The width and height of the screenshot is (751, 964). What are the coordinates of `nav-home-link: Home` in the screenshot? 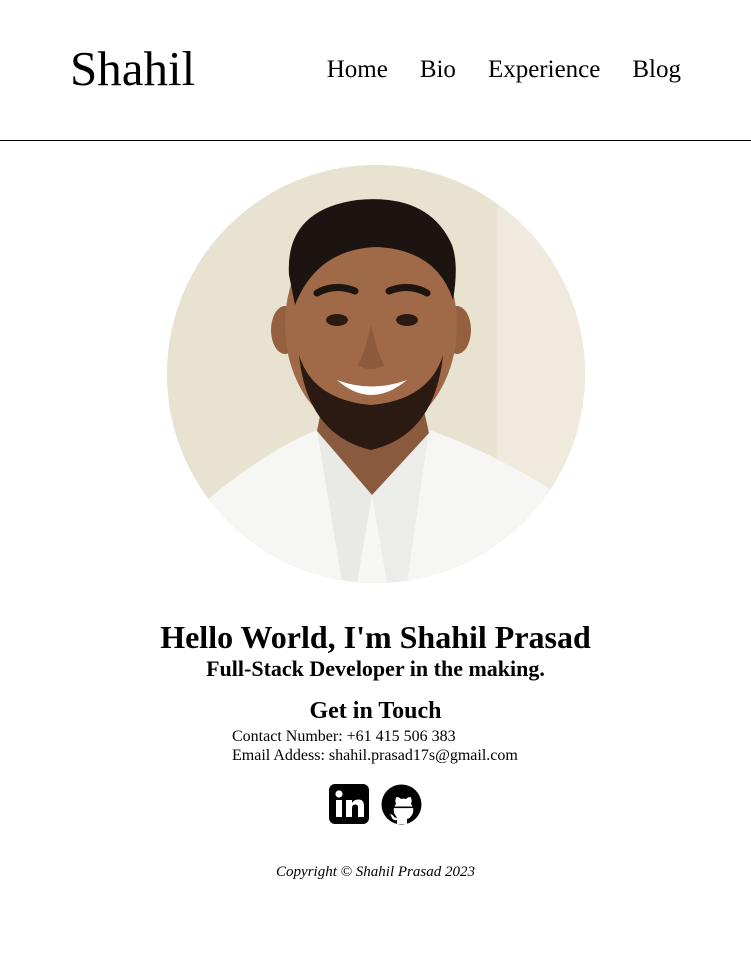 It's located at (357, 70).